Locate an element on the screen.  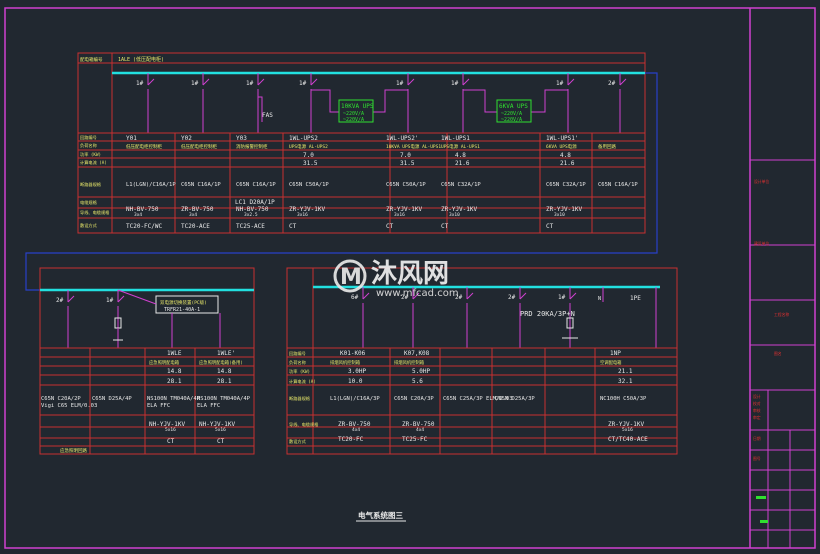
top-col-breaker: C65N C50A/1P is located at coordinates (309, 185).